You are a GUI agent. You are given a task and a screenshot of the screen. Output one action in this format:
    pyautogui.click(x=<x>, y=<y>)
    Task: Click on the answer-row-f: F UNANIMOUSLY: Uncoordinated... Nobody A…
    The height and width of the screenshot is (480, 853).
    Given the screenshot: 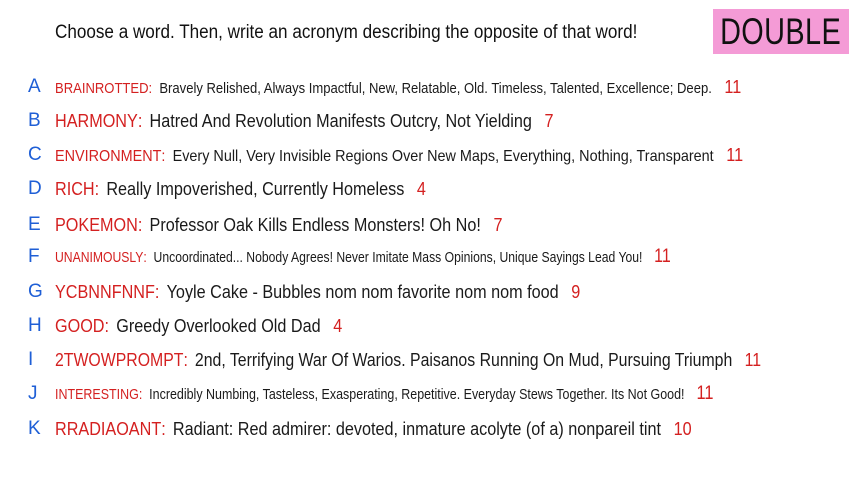 What is the action you would take?
    pyautogui.click(x=426, y=257)
    